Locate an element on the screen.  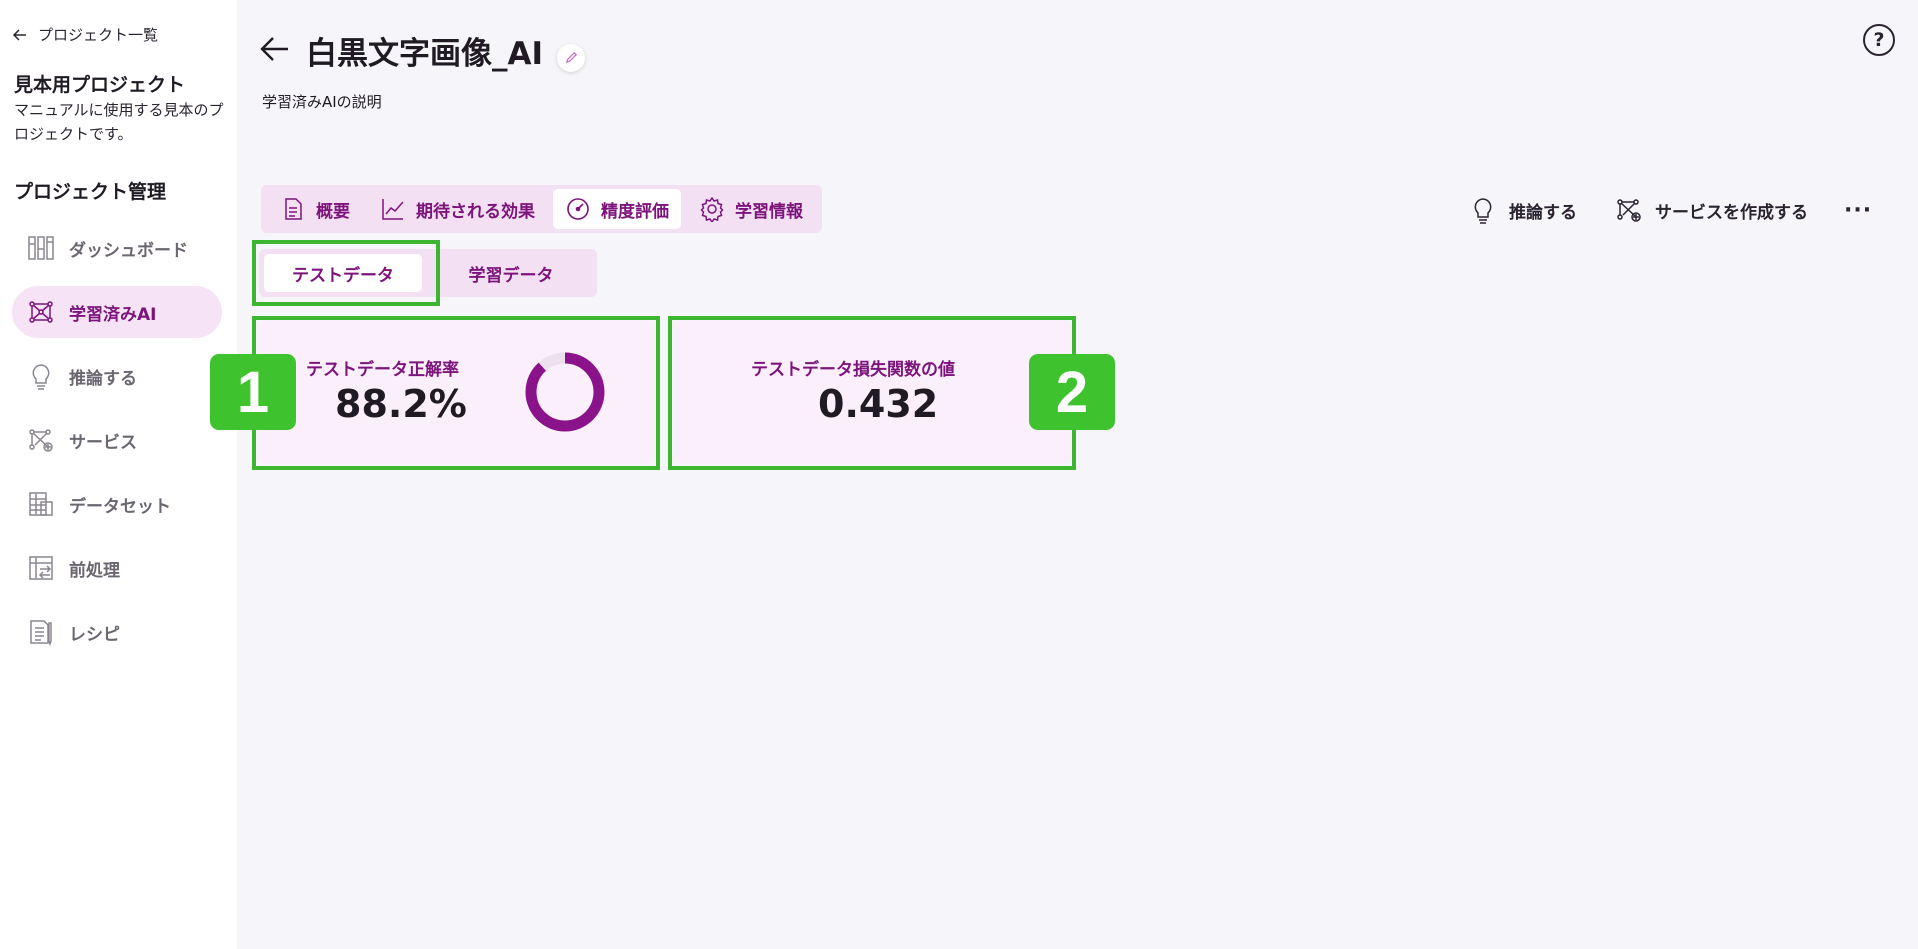
sidebar-item-label: 学習済みAI is located at coordinates (113, 314).